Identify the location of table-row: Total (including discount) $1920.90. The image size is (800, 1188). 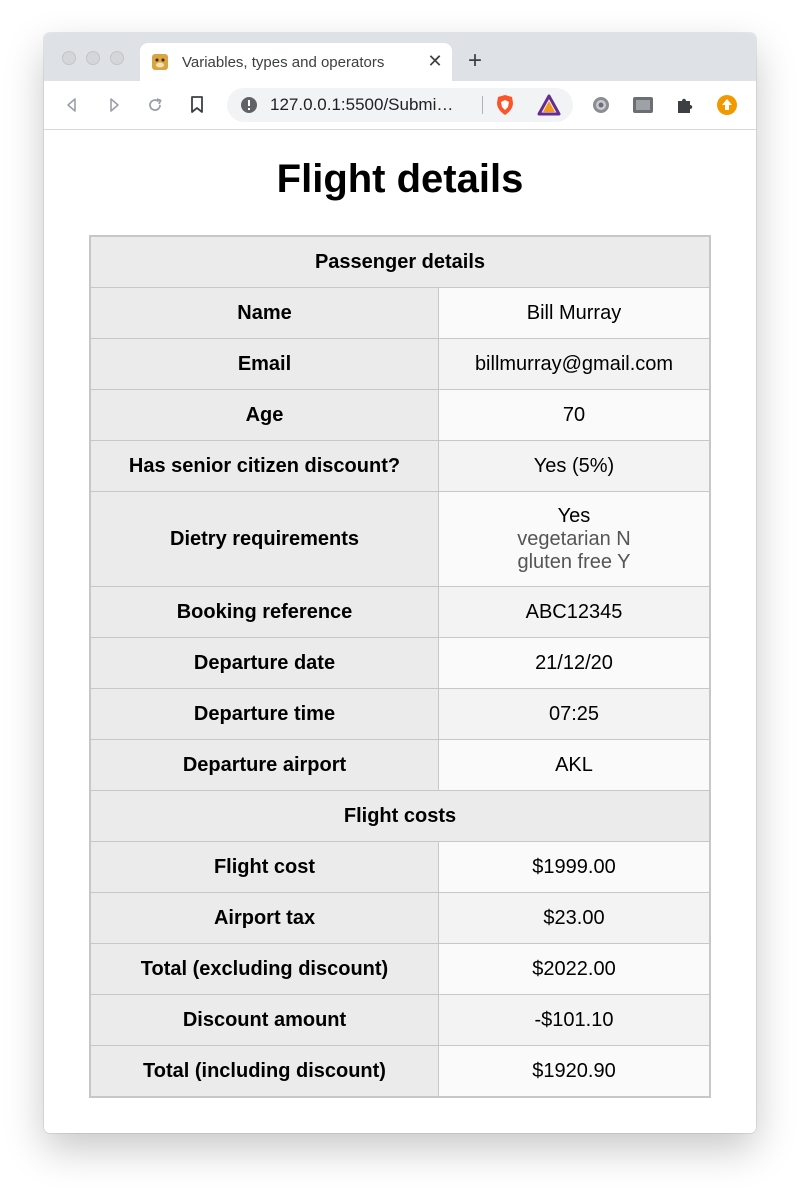
(400, 1071).